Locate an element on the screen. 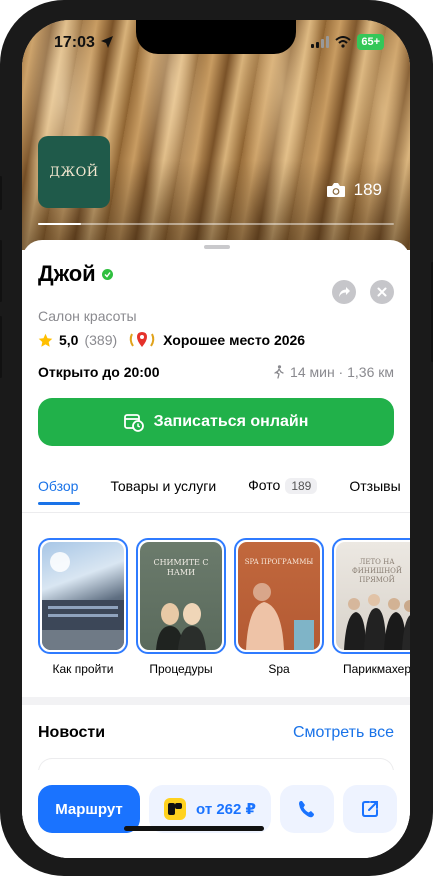  story-image-text: СНИМИТЕ С НАМИ is located at coordinates (181, 567).